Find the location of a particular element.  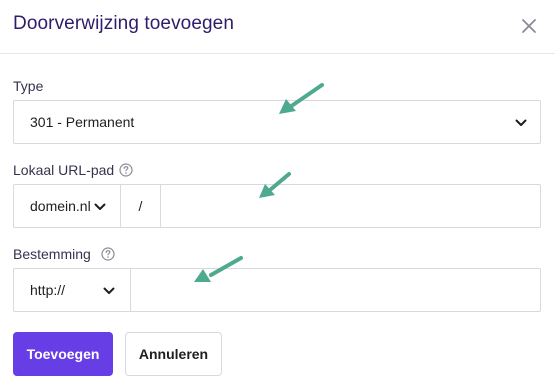

path-input is located at coordinates (350, 206).